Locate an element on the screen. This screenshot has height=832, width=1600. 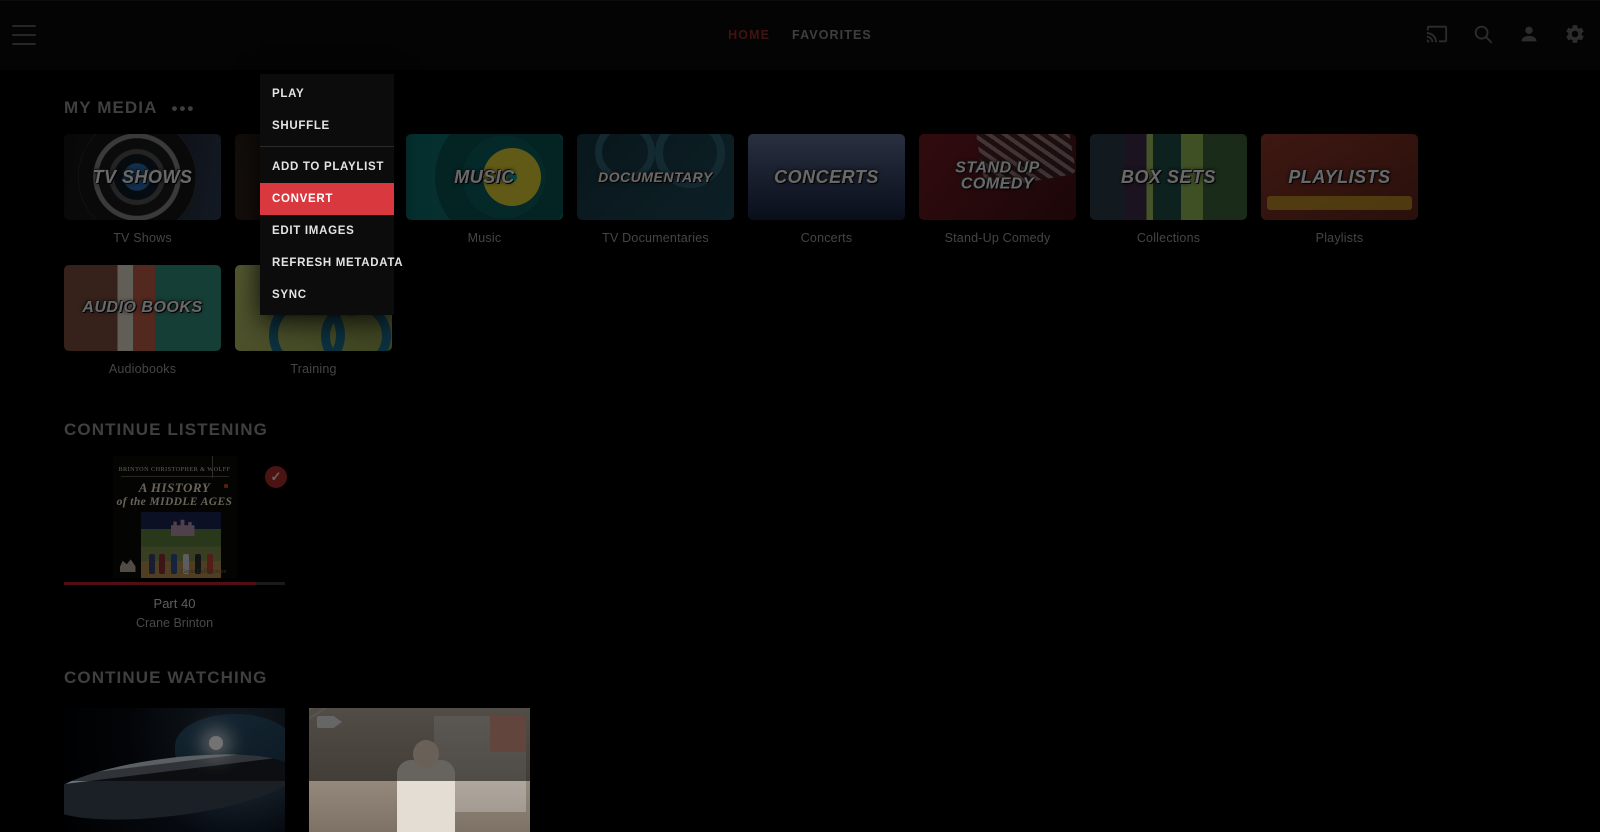
media-tile-tv-documentaries: DOCUMENTARY TV Documentaries is located at coordinates (655, 189).